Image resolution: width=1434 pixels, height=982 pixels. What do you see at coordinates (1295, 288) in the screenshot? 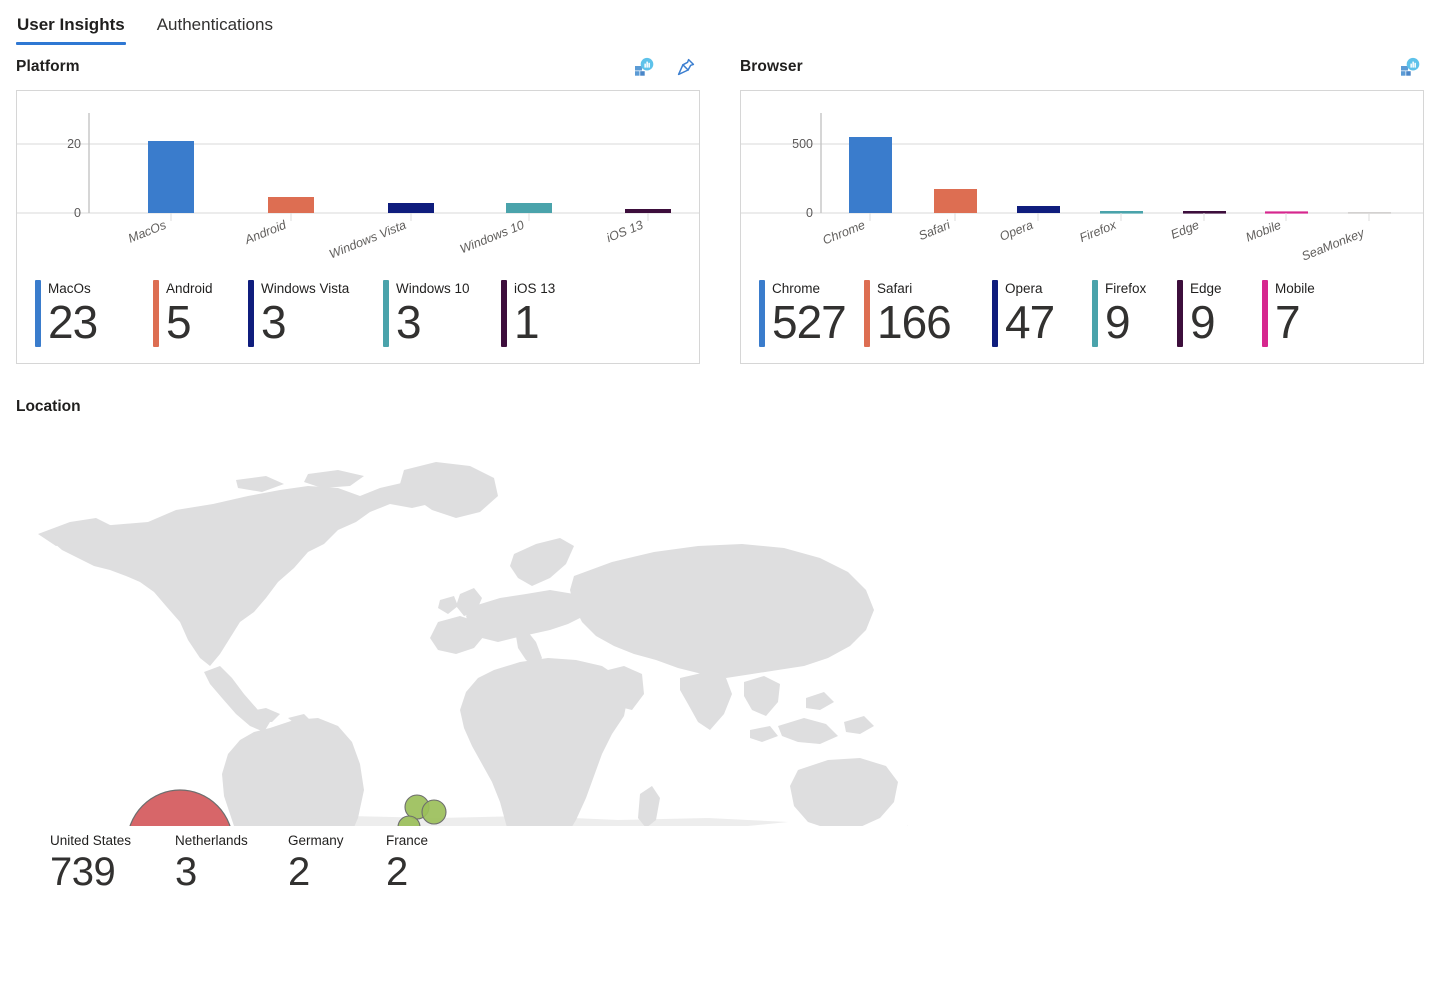
I see `stat-label: Mobile` at bounding box center [1295, 288].